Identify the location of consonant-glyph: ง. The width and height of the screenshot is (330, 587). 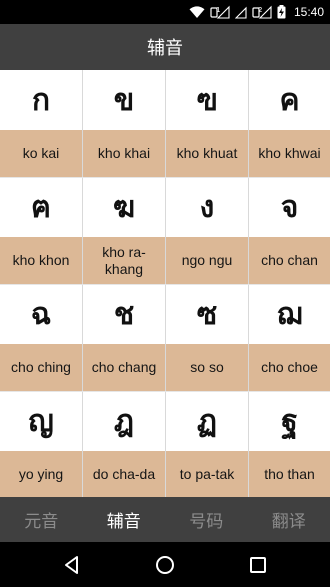
(207, 207).